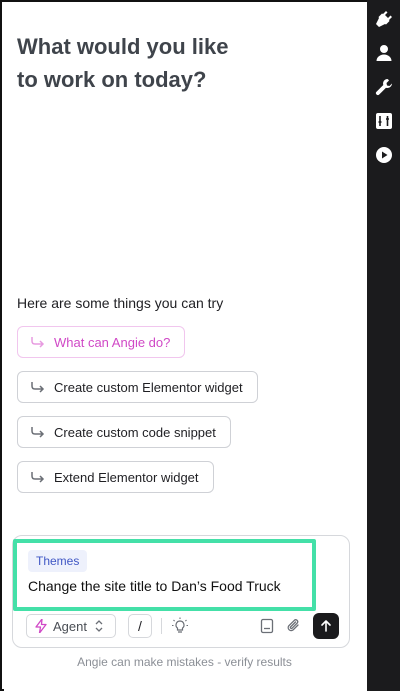  What do you see at coordinates (120, 303) in the screenshot?
I see `suggestions-heading: Here are some things you can try` at bounding box center [120, 303].